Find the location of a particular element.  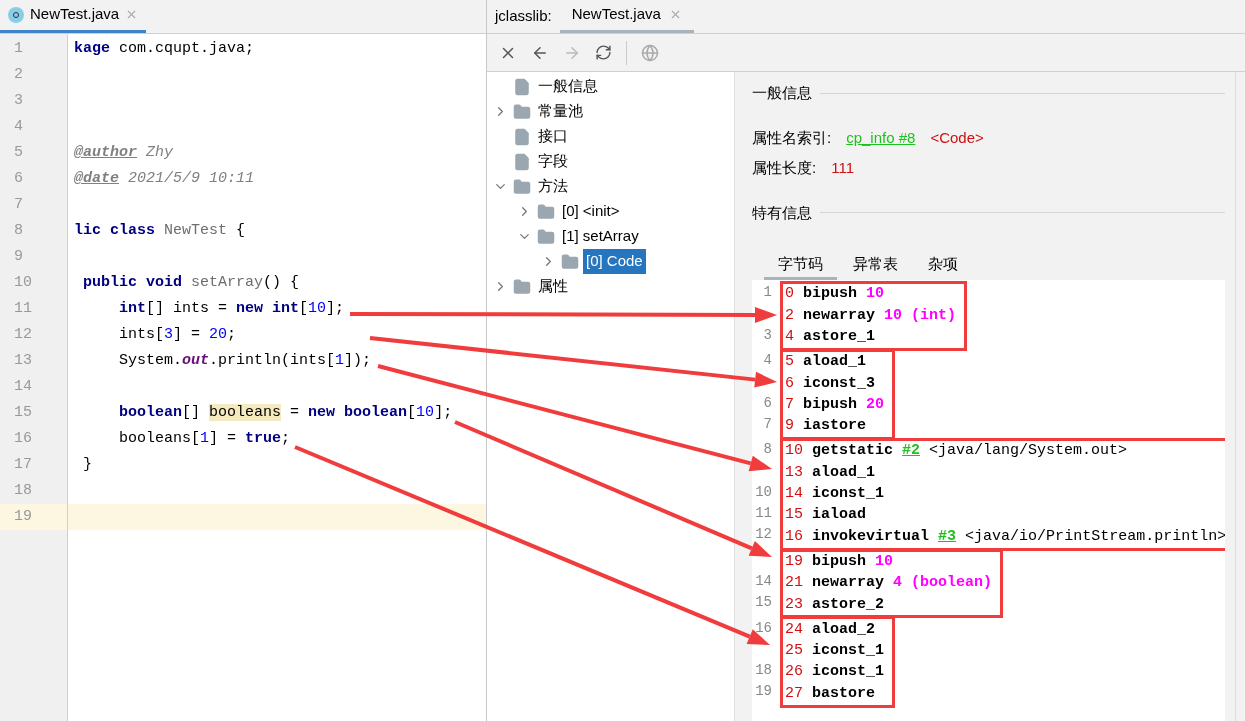

bytecode-line: 14 iconst_1 is located at coordinates (835, 494).